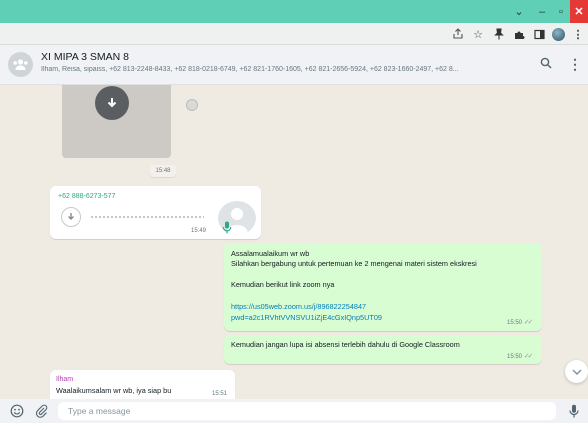  Describe the element at coordinates (574, 411) in the screenshot. I see `mic-button-icon` at that location.